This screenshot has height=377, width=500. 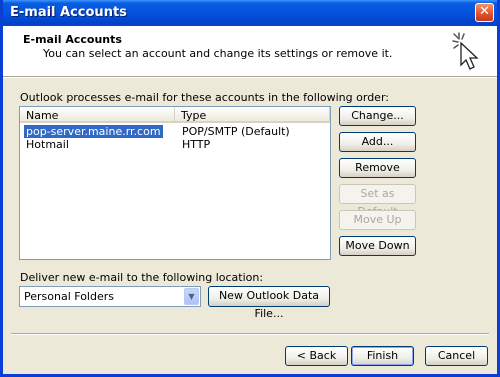 I want to click on deliver-location-select: Personal Folders ▼, so click(x=110, y=296).